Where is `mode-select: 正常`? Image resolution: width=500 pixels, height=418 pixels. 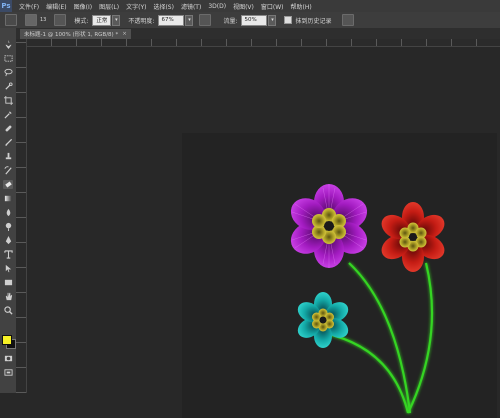 mode-select: 正常 is located at coordinates (102, 20).